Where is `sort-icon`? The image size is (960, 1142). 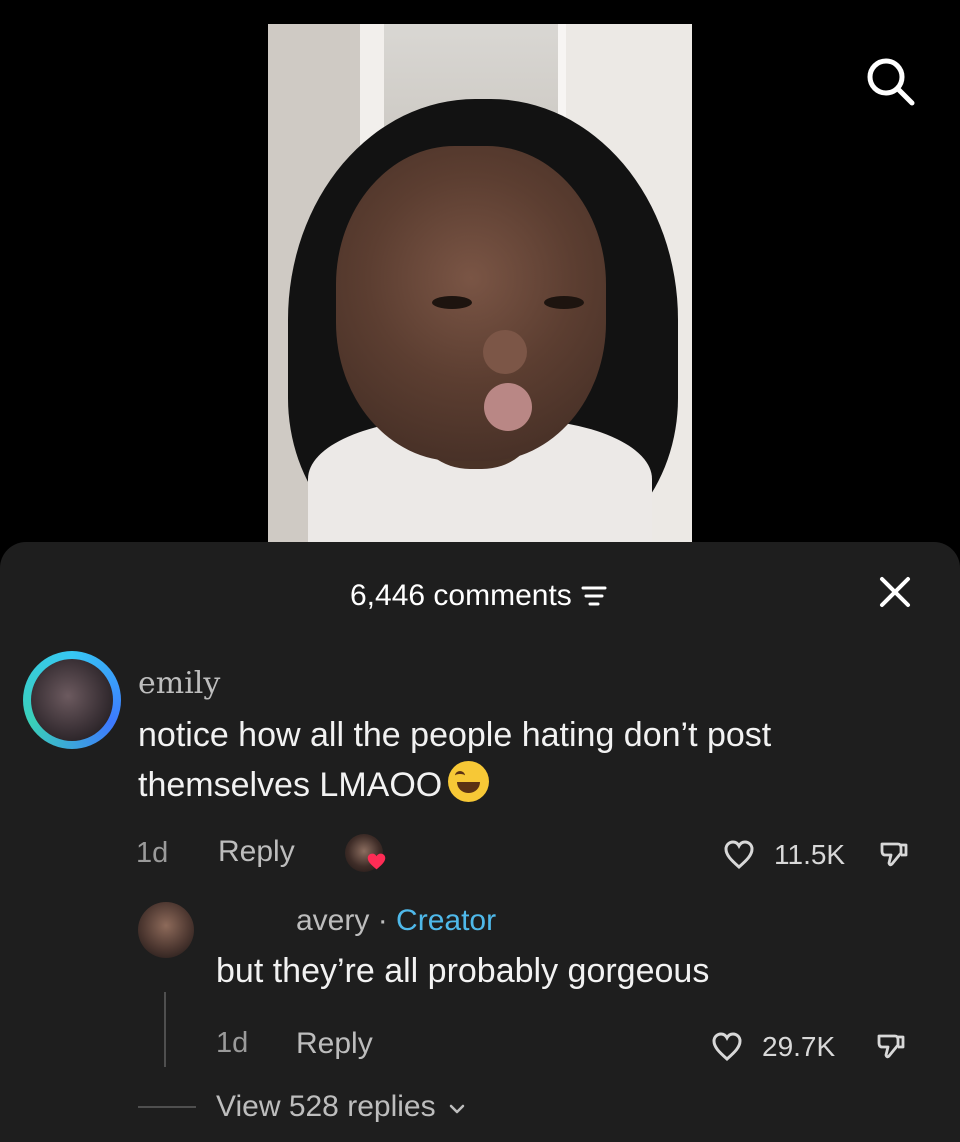
sort-icon is located at coordinates (594, 596).